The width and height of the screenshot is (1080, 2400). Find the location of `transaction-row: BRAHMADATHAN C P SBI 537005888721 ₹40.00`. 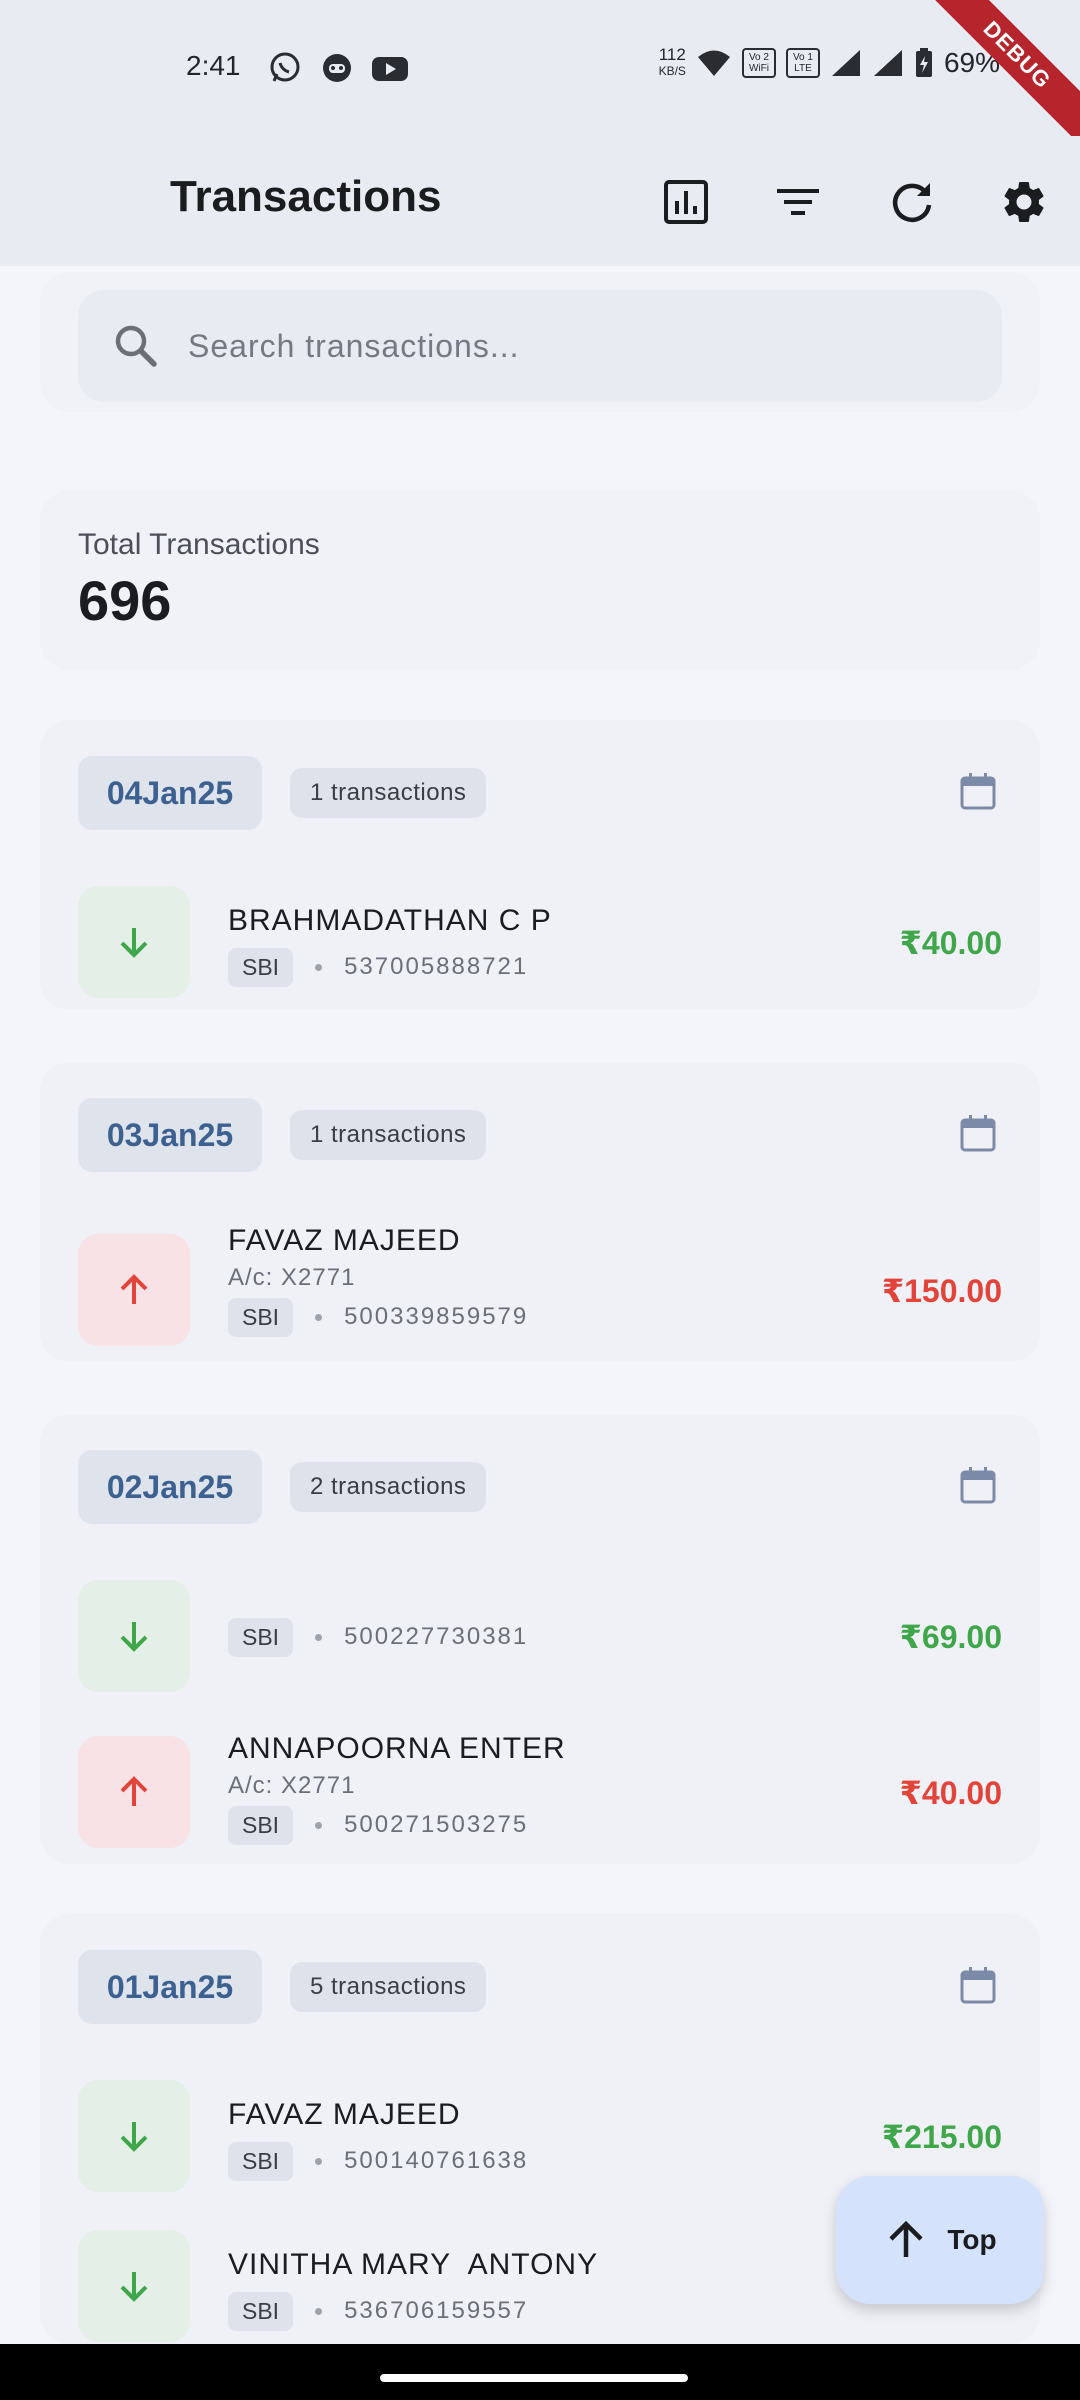

transaction-row: BRAHMADATHAN C P SBI 537005888721 ₹40.00 is located at coordinates (540, 942).